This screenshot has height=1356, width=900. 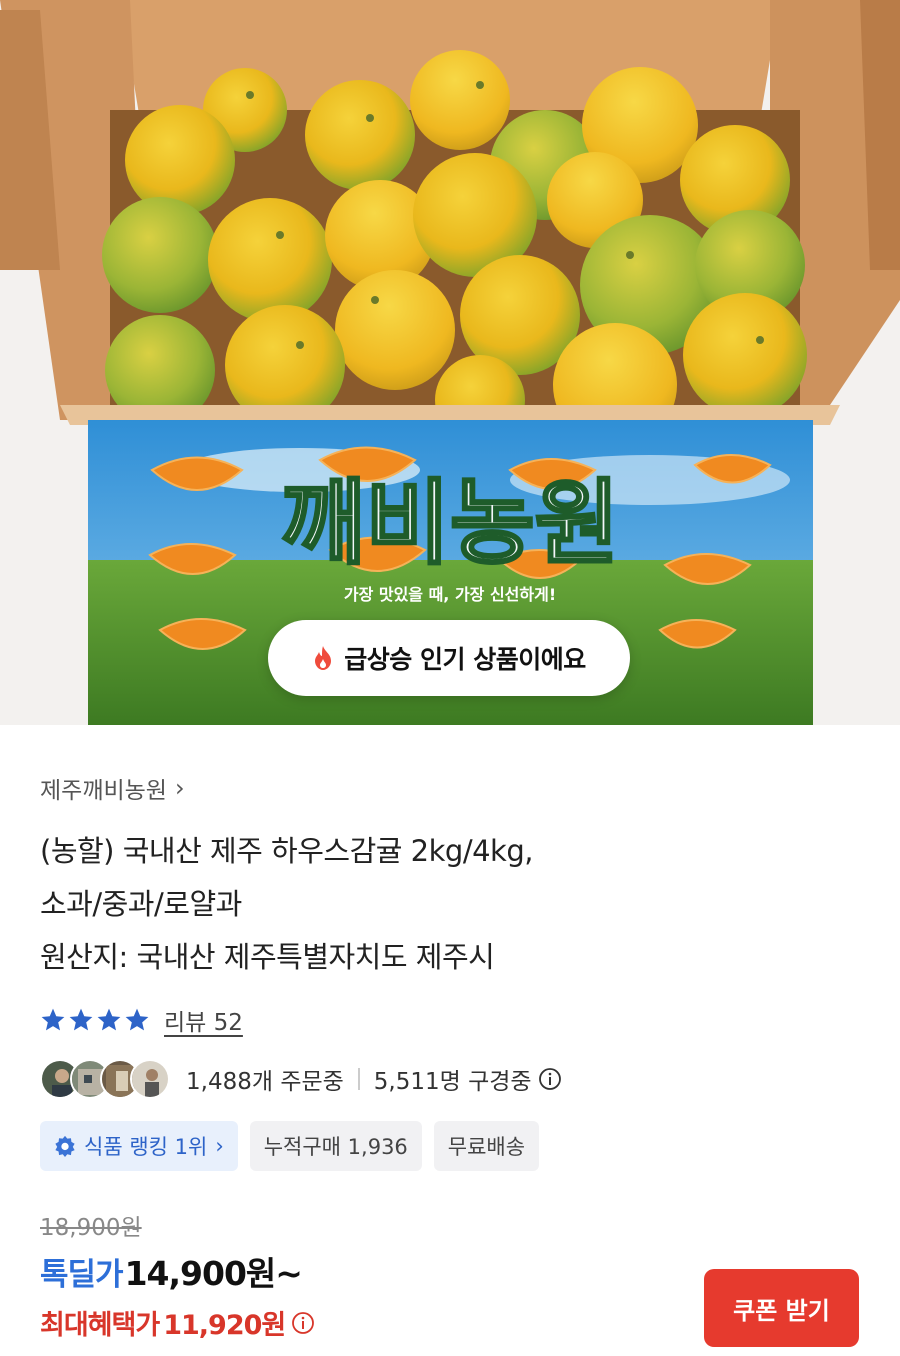 I want to click on seller-link: 제주깨비농원 ›, so click(x=112, y=788).